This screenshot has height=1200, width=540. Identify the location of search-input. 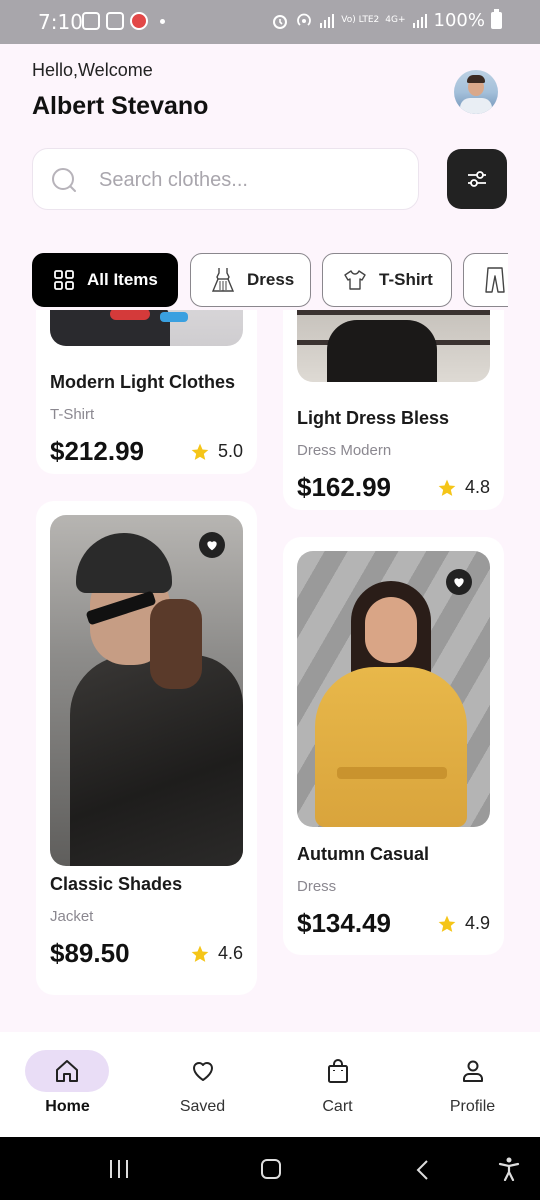
(249, 180).